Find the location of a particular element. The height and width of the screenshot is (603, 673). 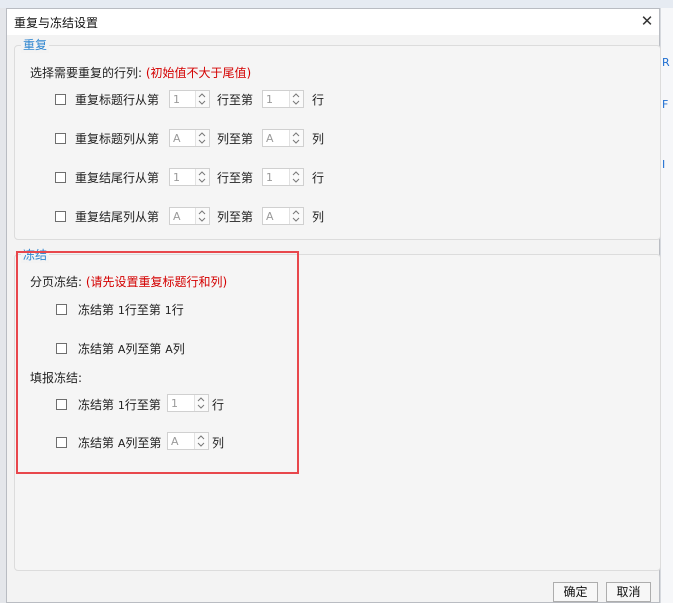

repeat-end-row-from-value: 1 is located at coordinates (176, 177).